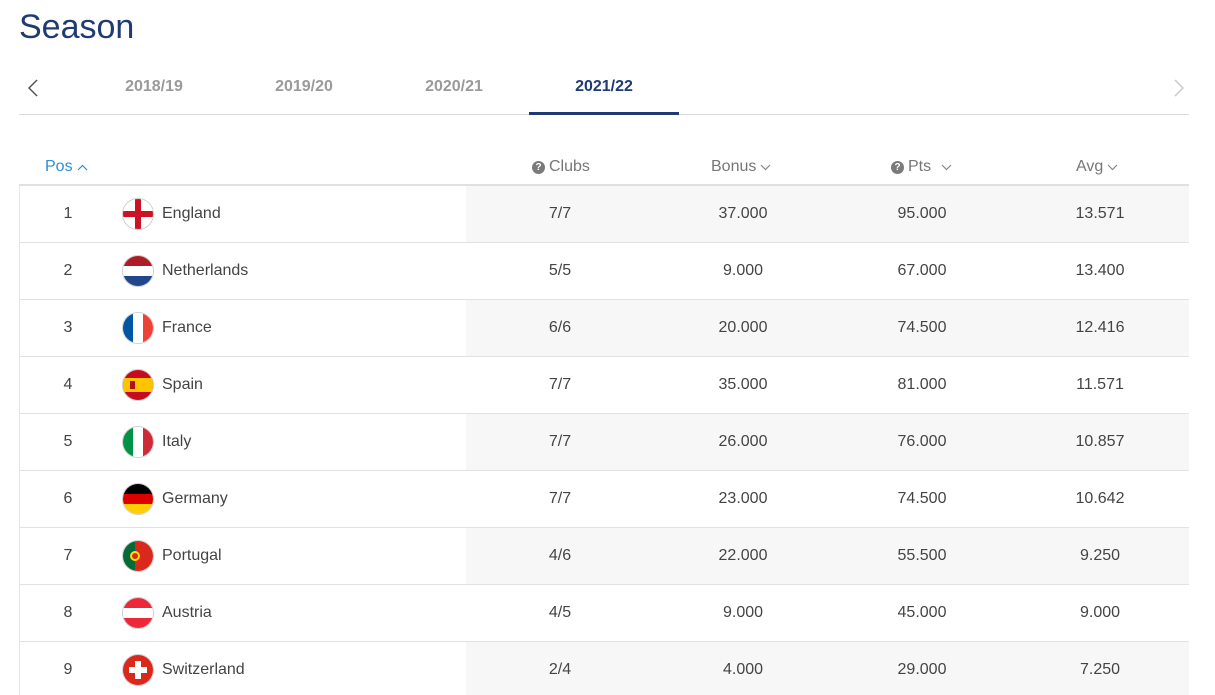 This screenshot has height=695, width=1215. Describe the element at coordinates (68, 555) in the screenshot. I see `row-position: 7` at that location.